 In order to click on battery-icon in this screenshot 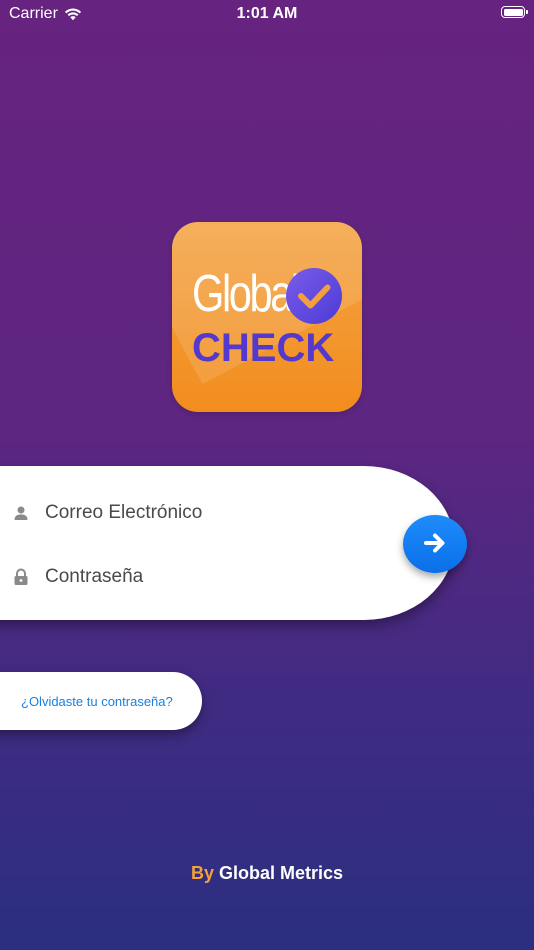, I will do `click(514, 12)`.